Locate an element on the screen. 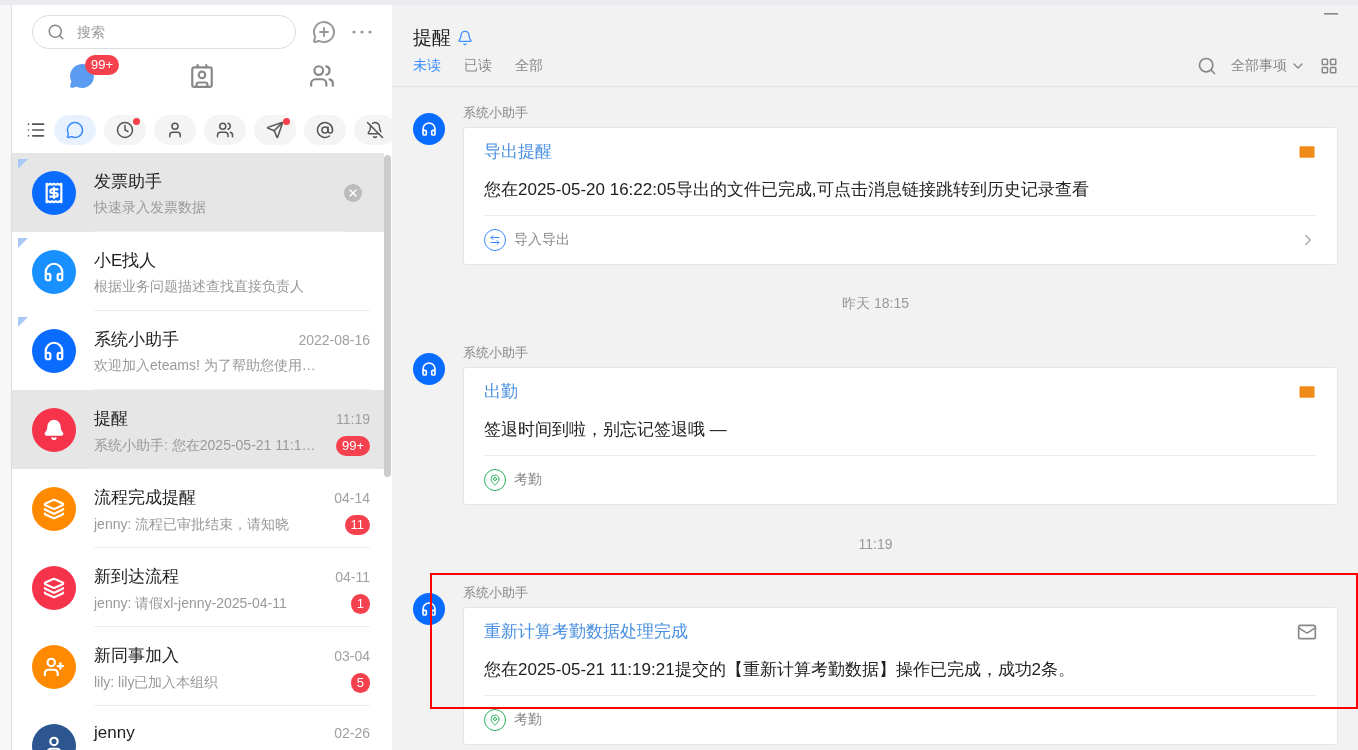 This screenshot has width=1358, height=750. chat-title: 提醒 is located at coordinates (111, 419).